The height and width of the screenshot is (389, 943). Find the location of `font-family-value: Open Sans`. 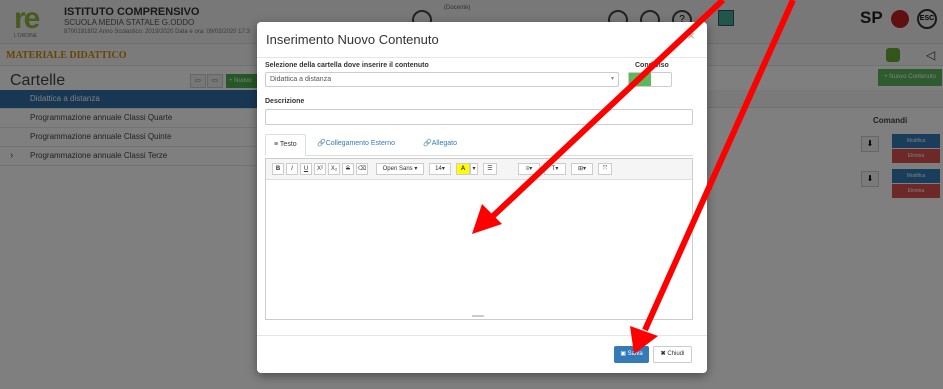

font-family-value: Open Sans is located at coordinates (397, 169).